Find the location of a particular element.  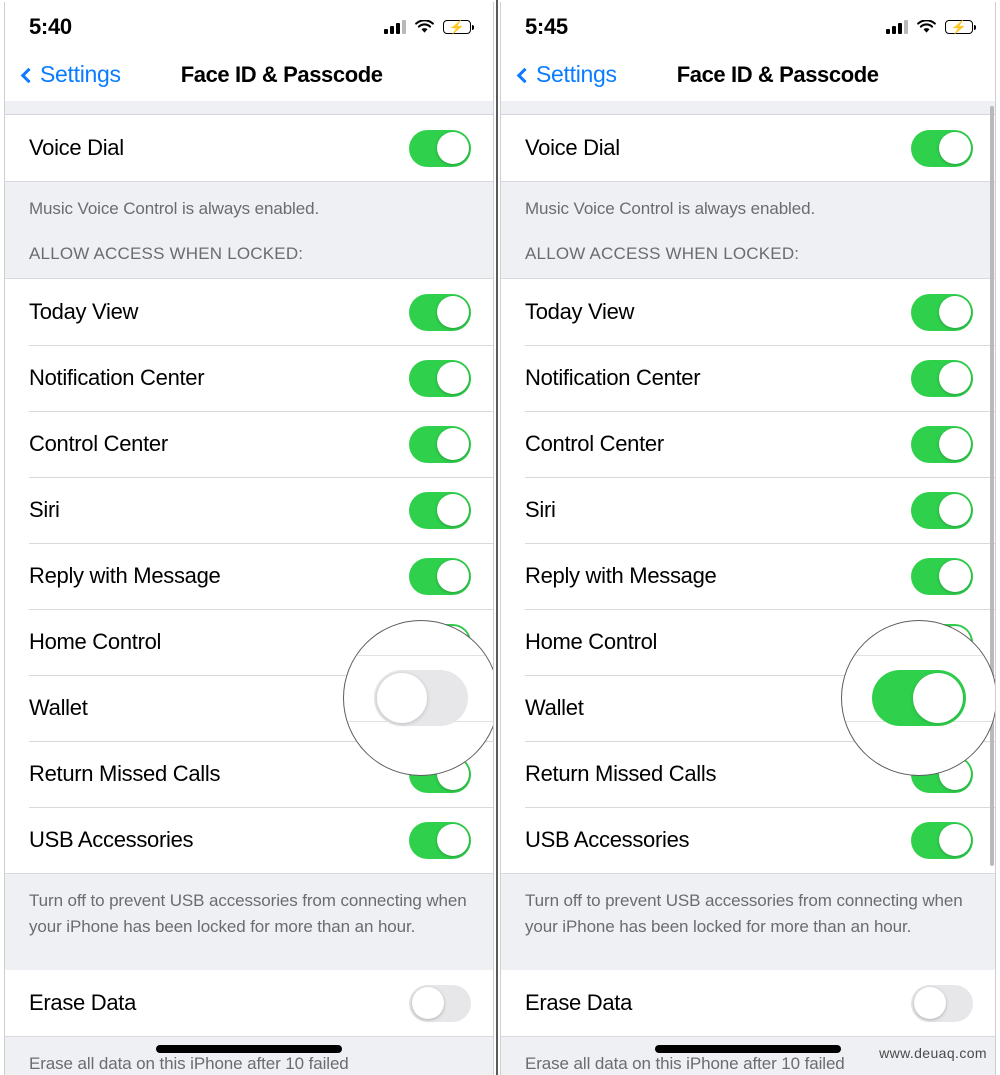

chevron-left-icon is located at coordinates (524, 75).